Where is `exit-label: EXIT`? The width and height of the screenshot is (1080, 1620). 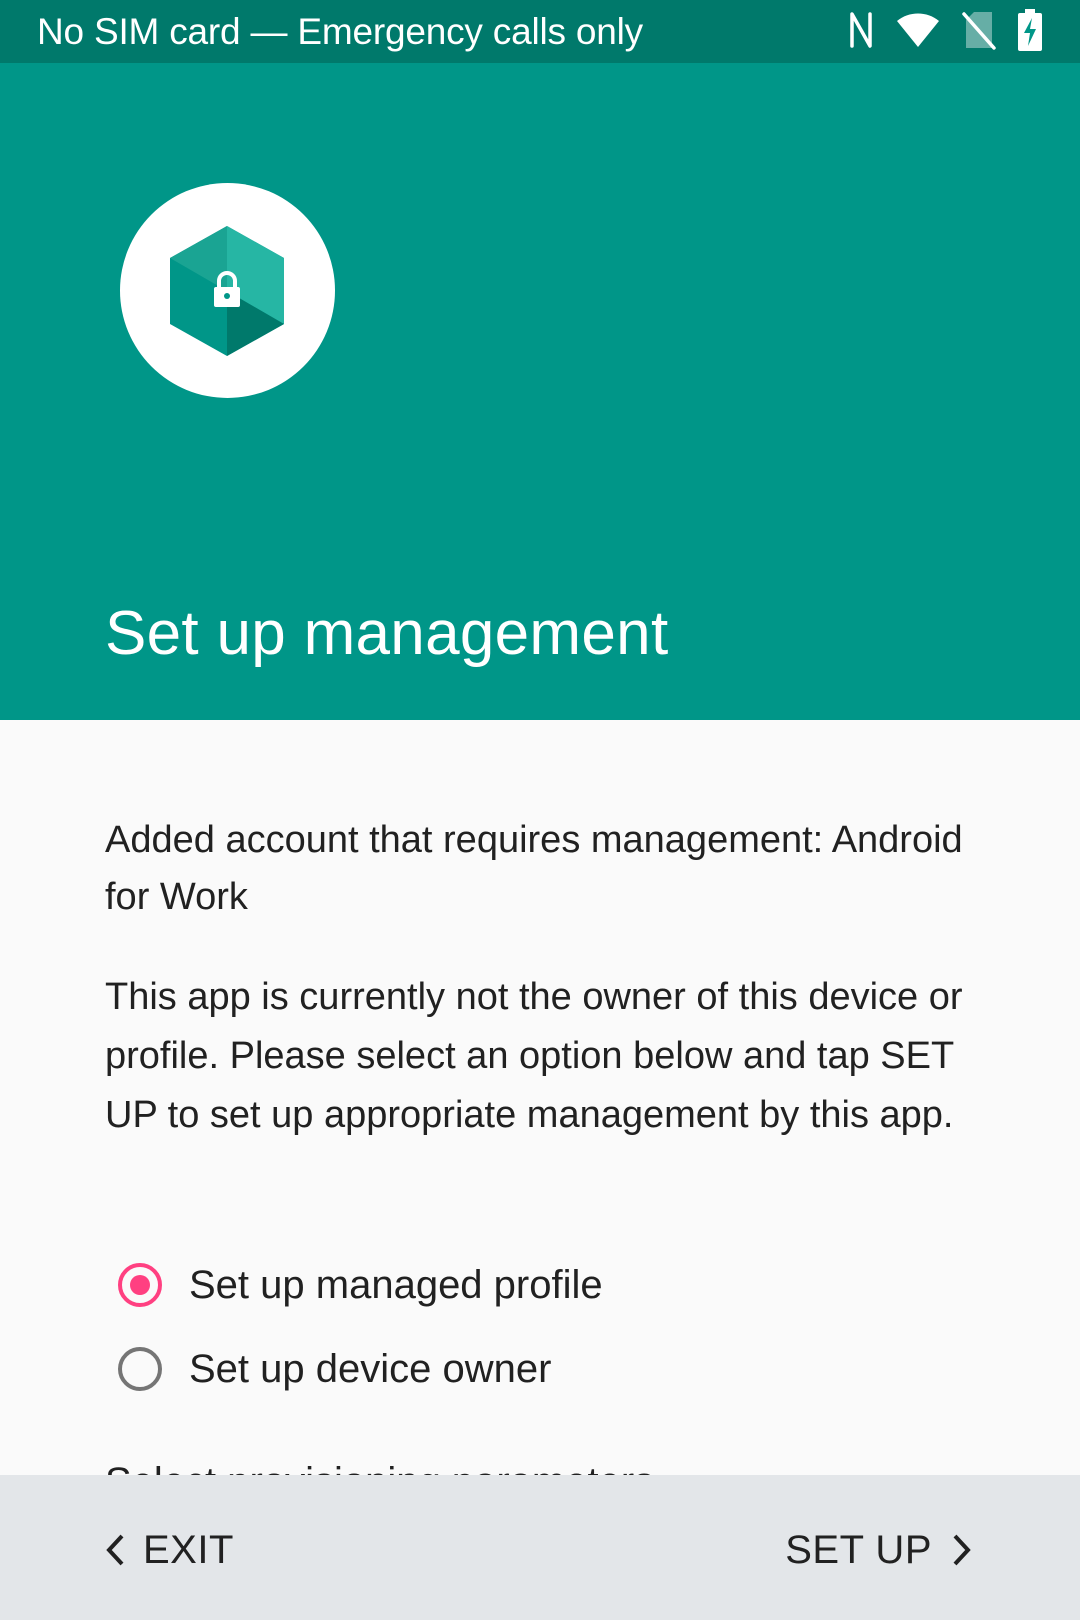 exit-label: EXIT is located at coordinates (188, 1549).